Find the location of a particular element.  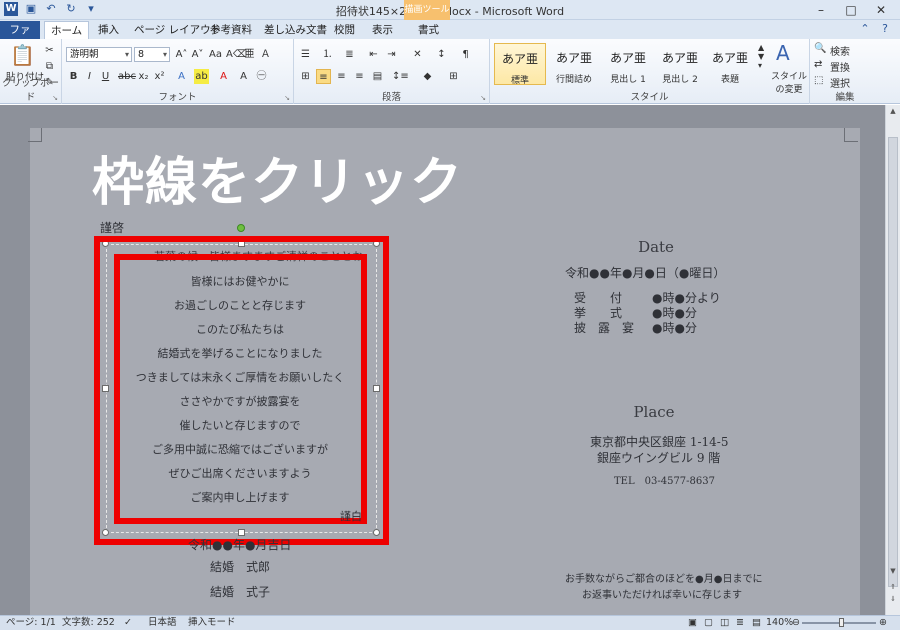

tab-format: 書式 is located at coordinates (428, 30).